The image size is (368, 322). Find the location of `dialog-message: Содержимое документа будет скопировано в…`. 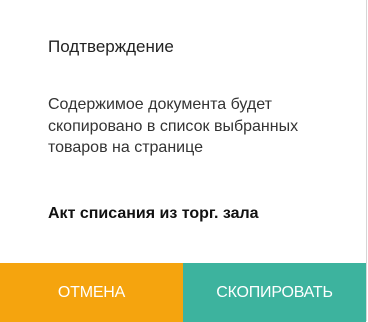

dialog-message: Содержимое документа будет скопировано в… is located at coordinates (173, 126).